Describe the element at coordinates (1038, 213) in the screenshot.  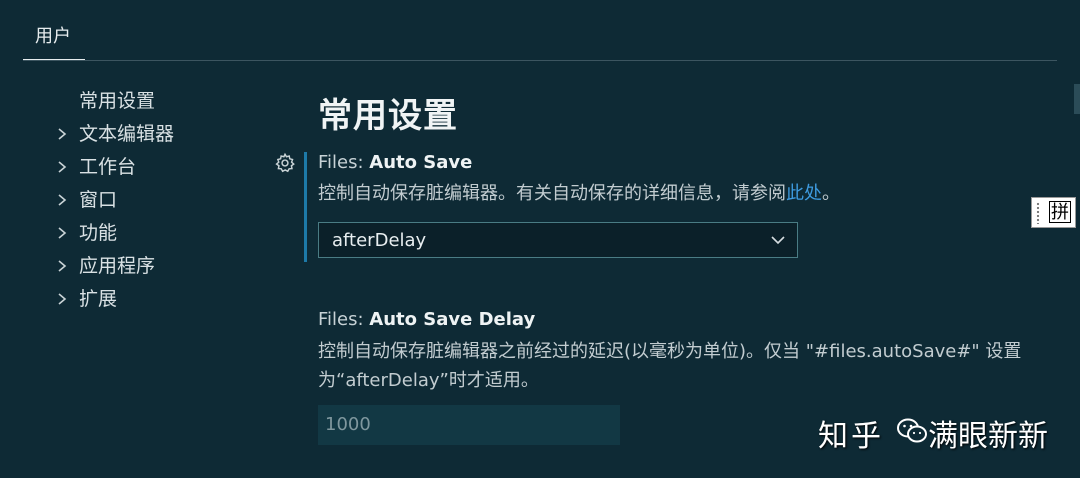
I see `drag-handle-icon` at that location.